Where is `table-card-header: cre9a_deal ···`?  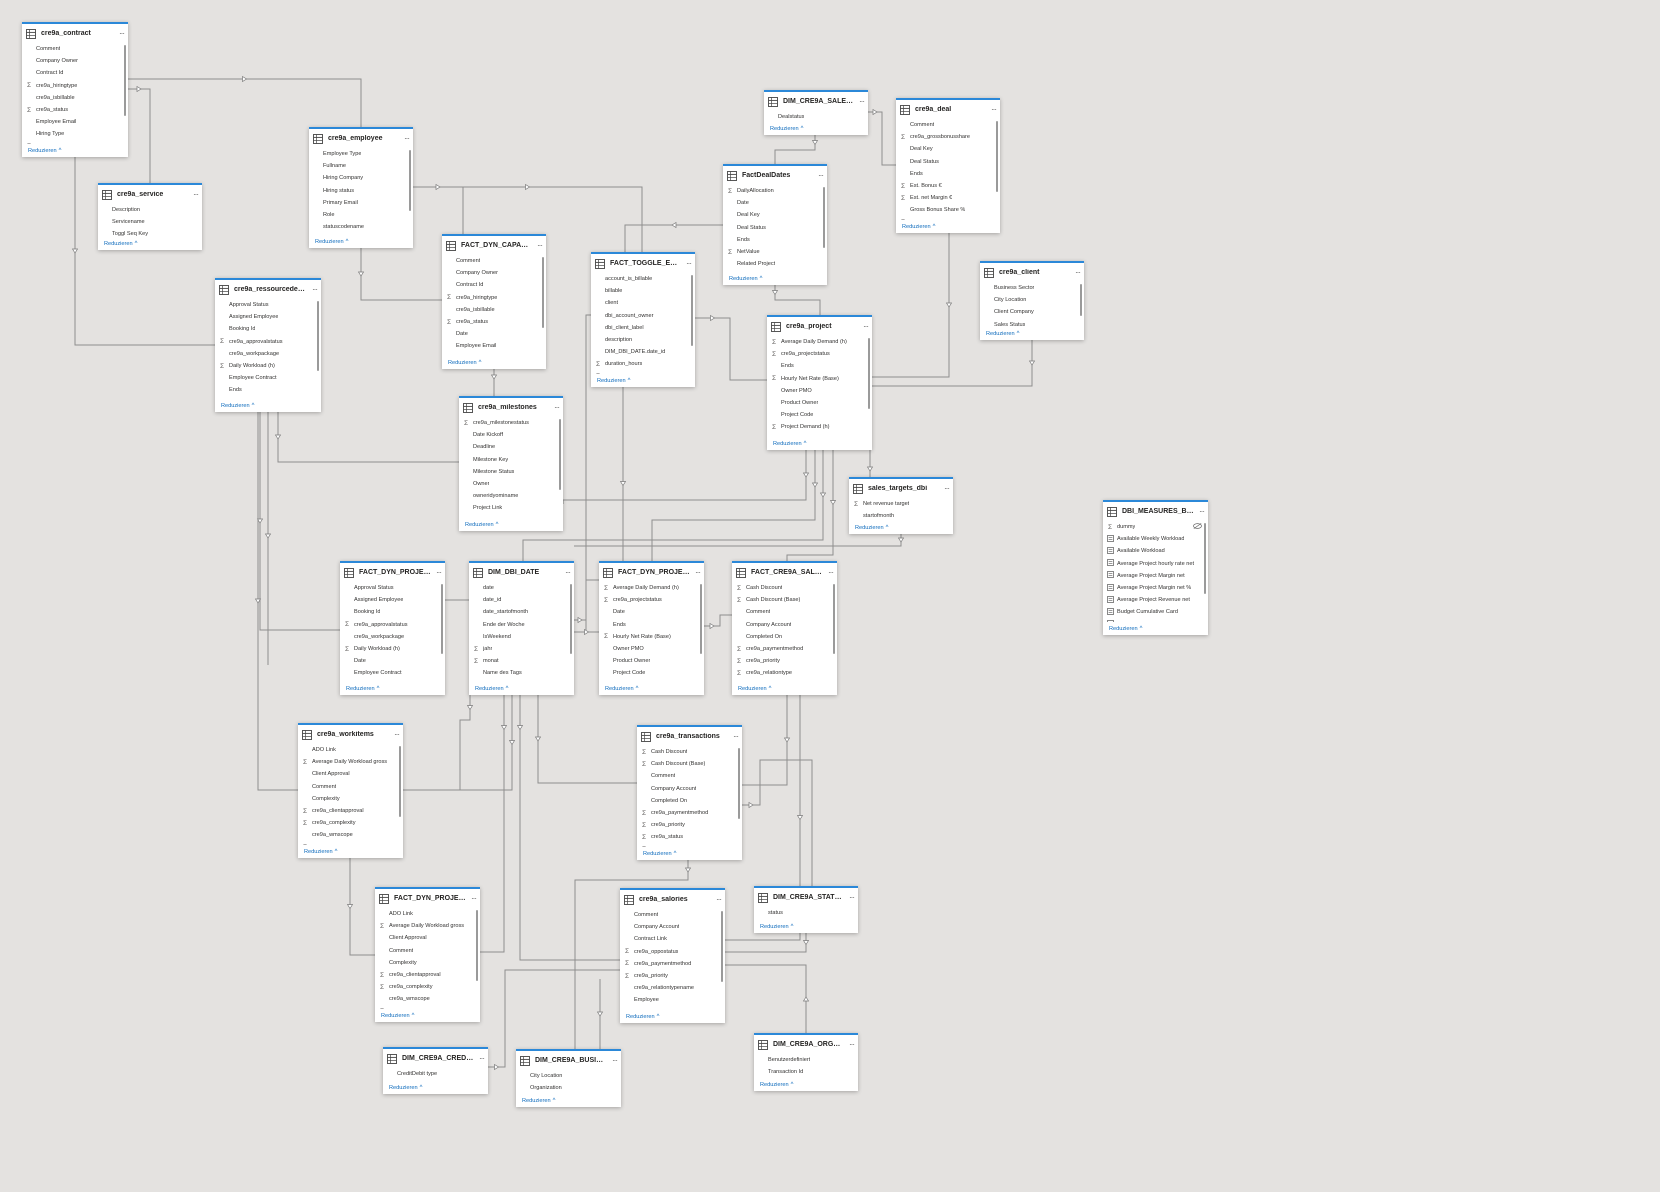
table-card-header: cre9a_deal ··· is located at coordinates (948, 109).